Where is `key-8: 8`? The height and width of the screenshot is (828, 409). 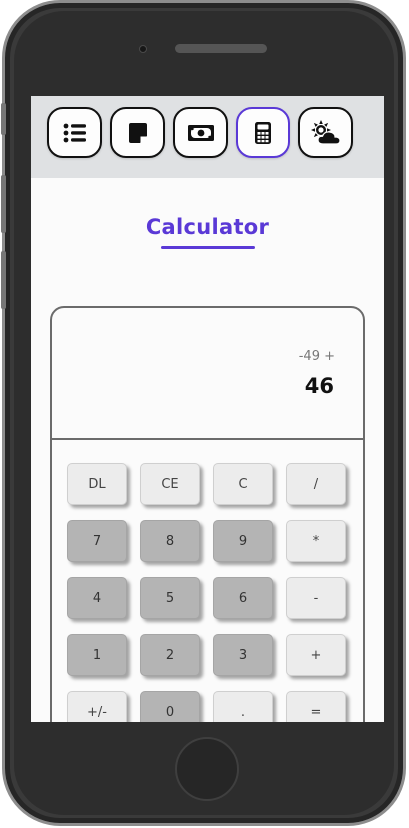
key-8: 8 is located at coordinates (170, 541).